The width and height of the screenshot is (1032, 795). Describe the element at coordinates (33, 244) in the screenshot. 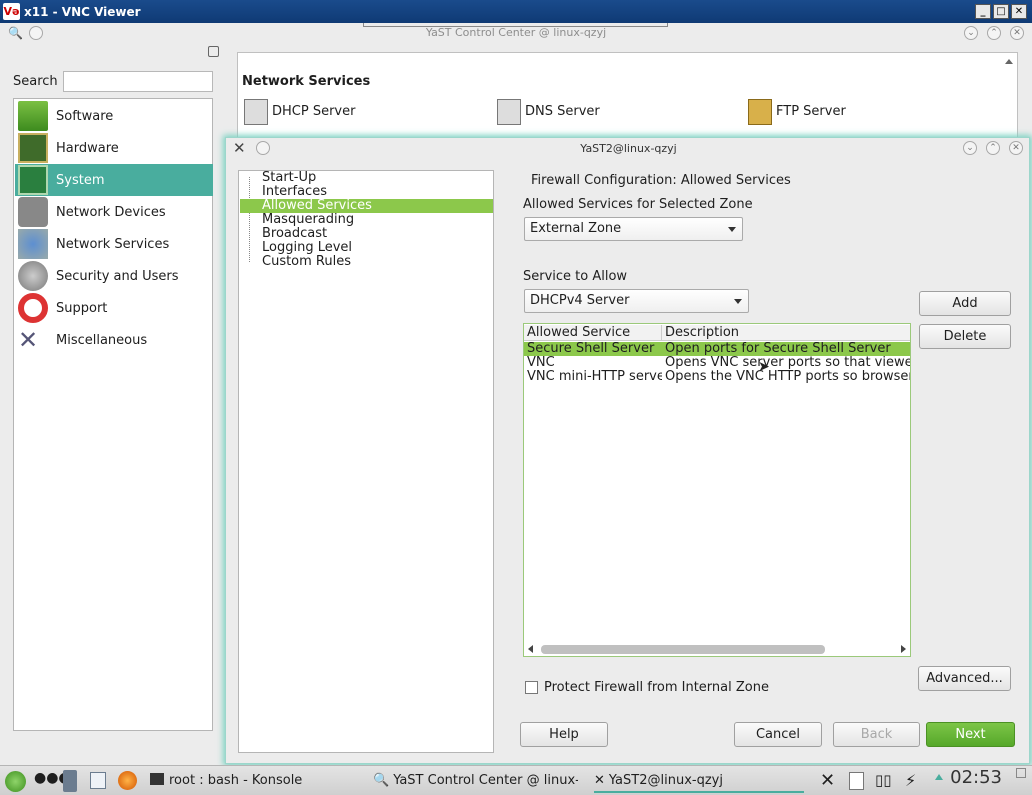

I see `network-services-icon` at that location.